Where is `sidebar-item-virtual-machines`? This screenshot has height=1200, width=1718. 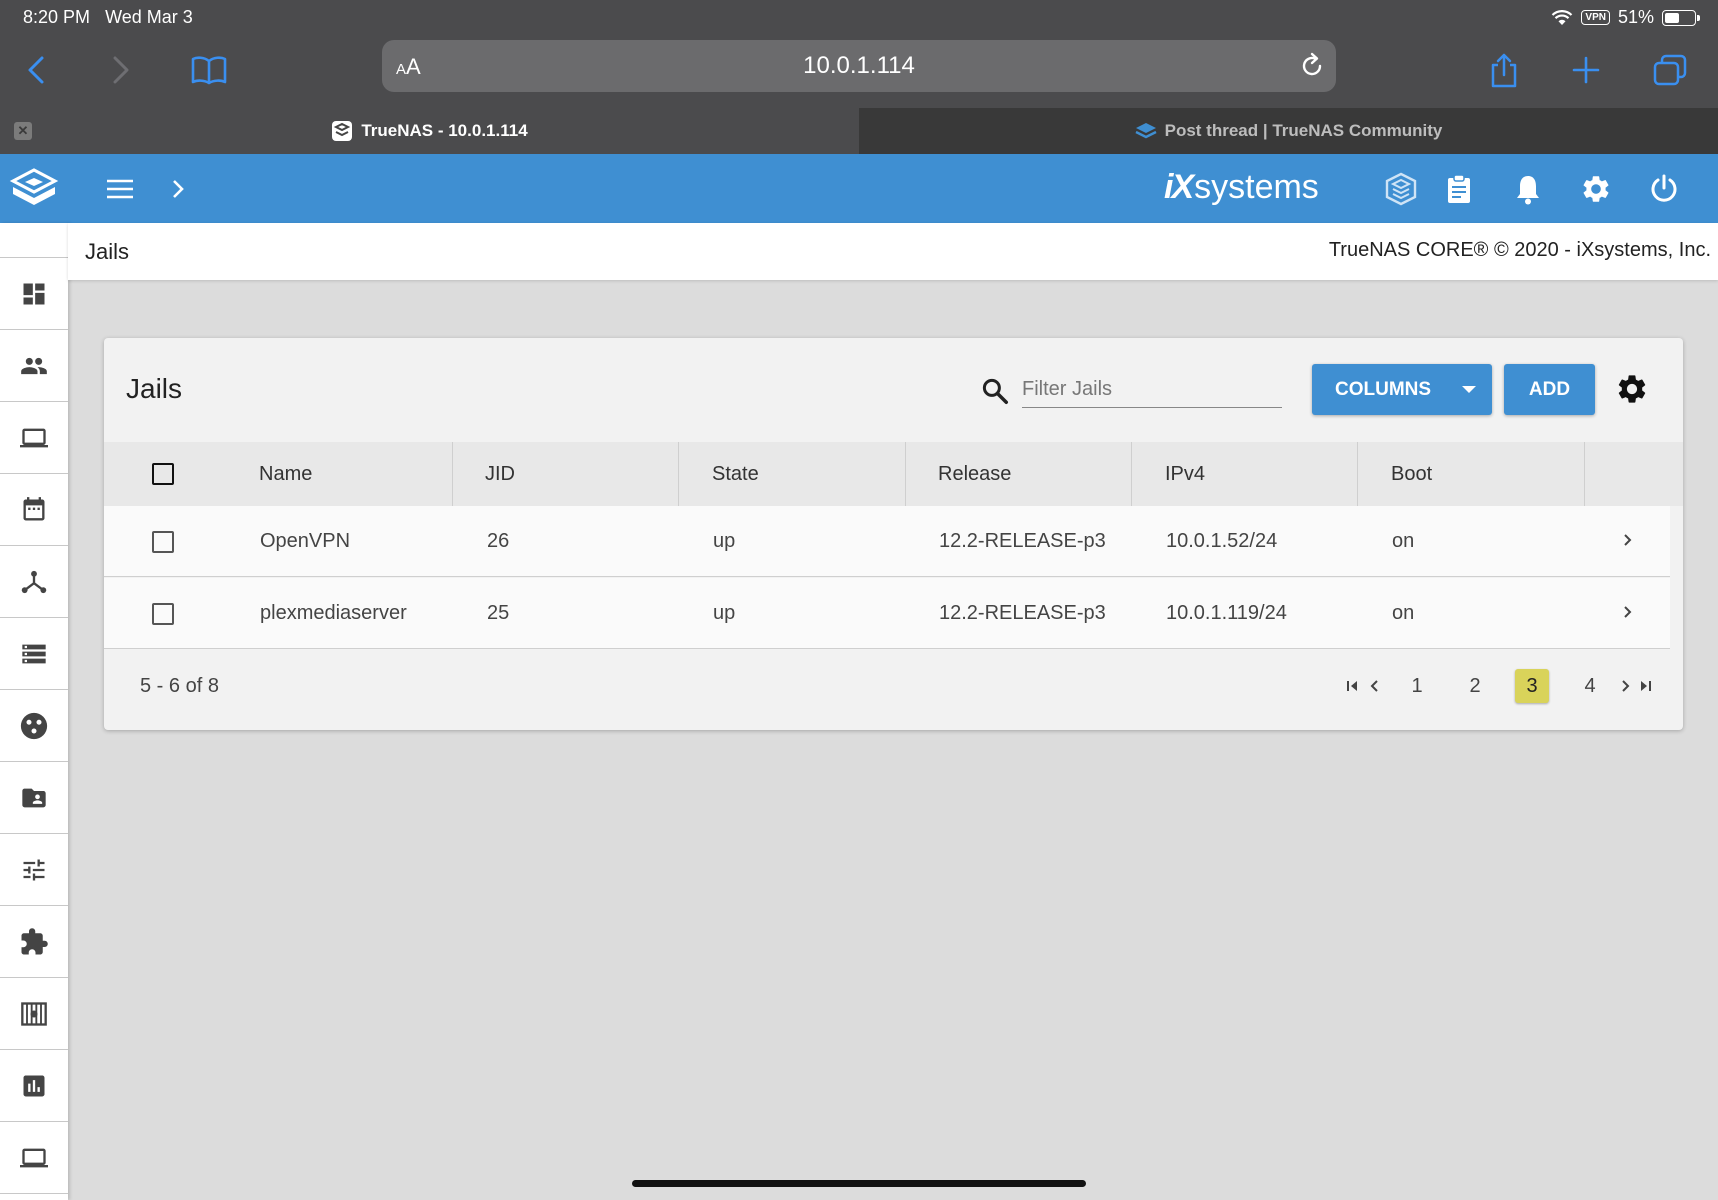
sidebar-item-virtual-machines is located at coordinates (34, 1158).